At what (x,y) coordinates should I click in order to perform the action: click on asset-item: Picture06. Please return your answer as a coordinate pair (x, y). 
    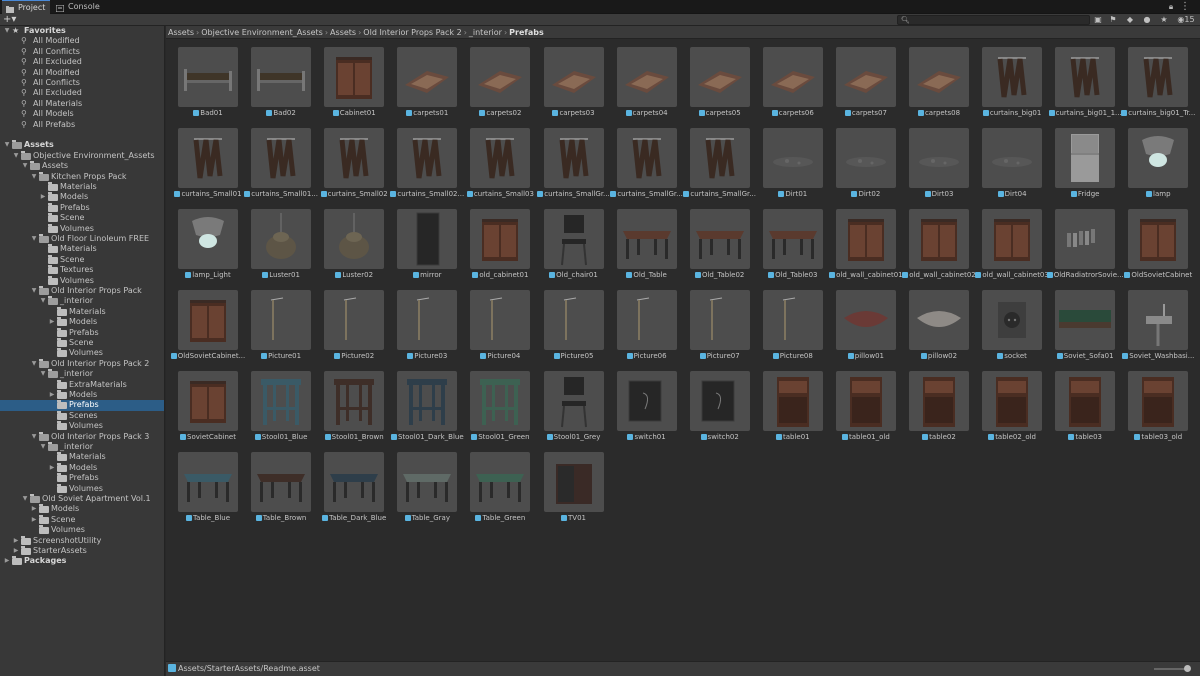
    Looking at the image, I should click on (641, 323).